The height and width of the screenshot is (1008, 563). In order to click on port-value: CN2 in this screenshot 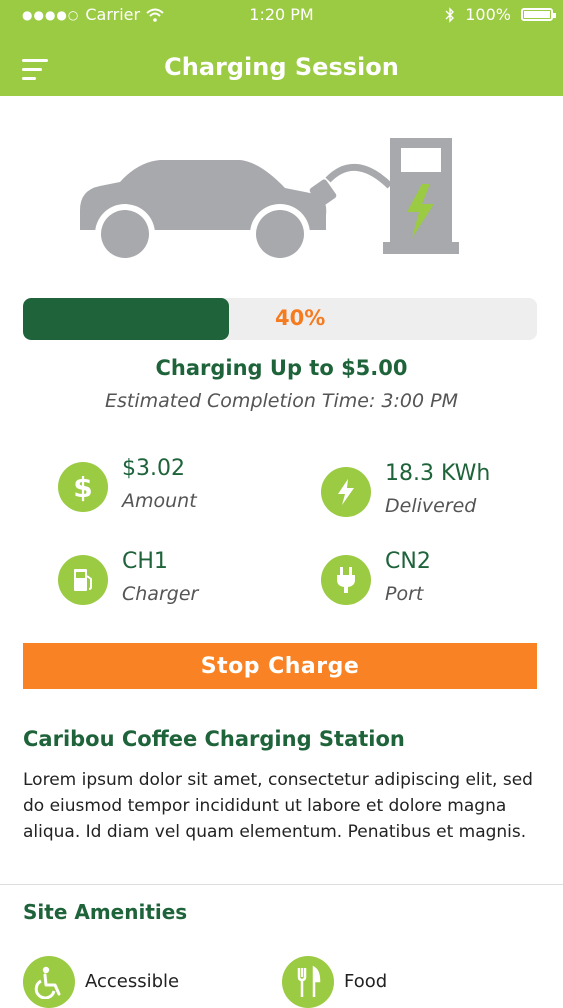, I will do `click(408, 561)`.